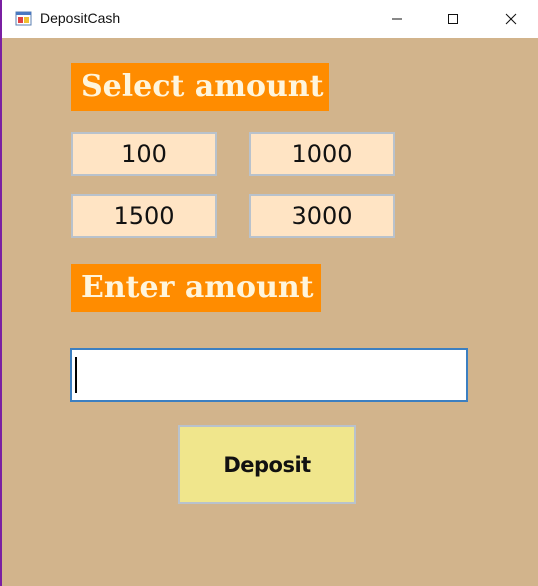 The width and height of the screenshot is (538, 586). What do you see at coordinates (322, 216) in the screenshot?
I see `amount-button-3000: 3000` at bounding box center [322, 216].